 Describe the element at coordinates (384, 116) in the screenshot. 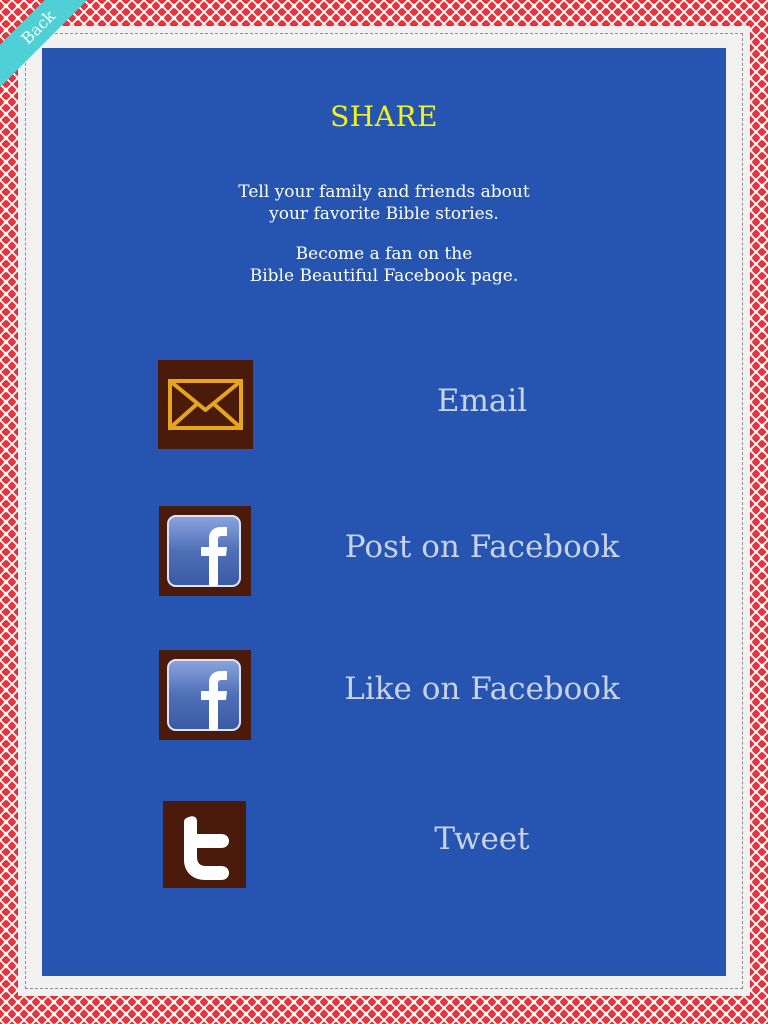

I see `page-title: SHARE` at that location.